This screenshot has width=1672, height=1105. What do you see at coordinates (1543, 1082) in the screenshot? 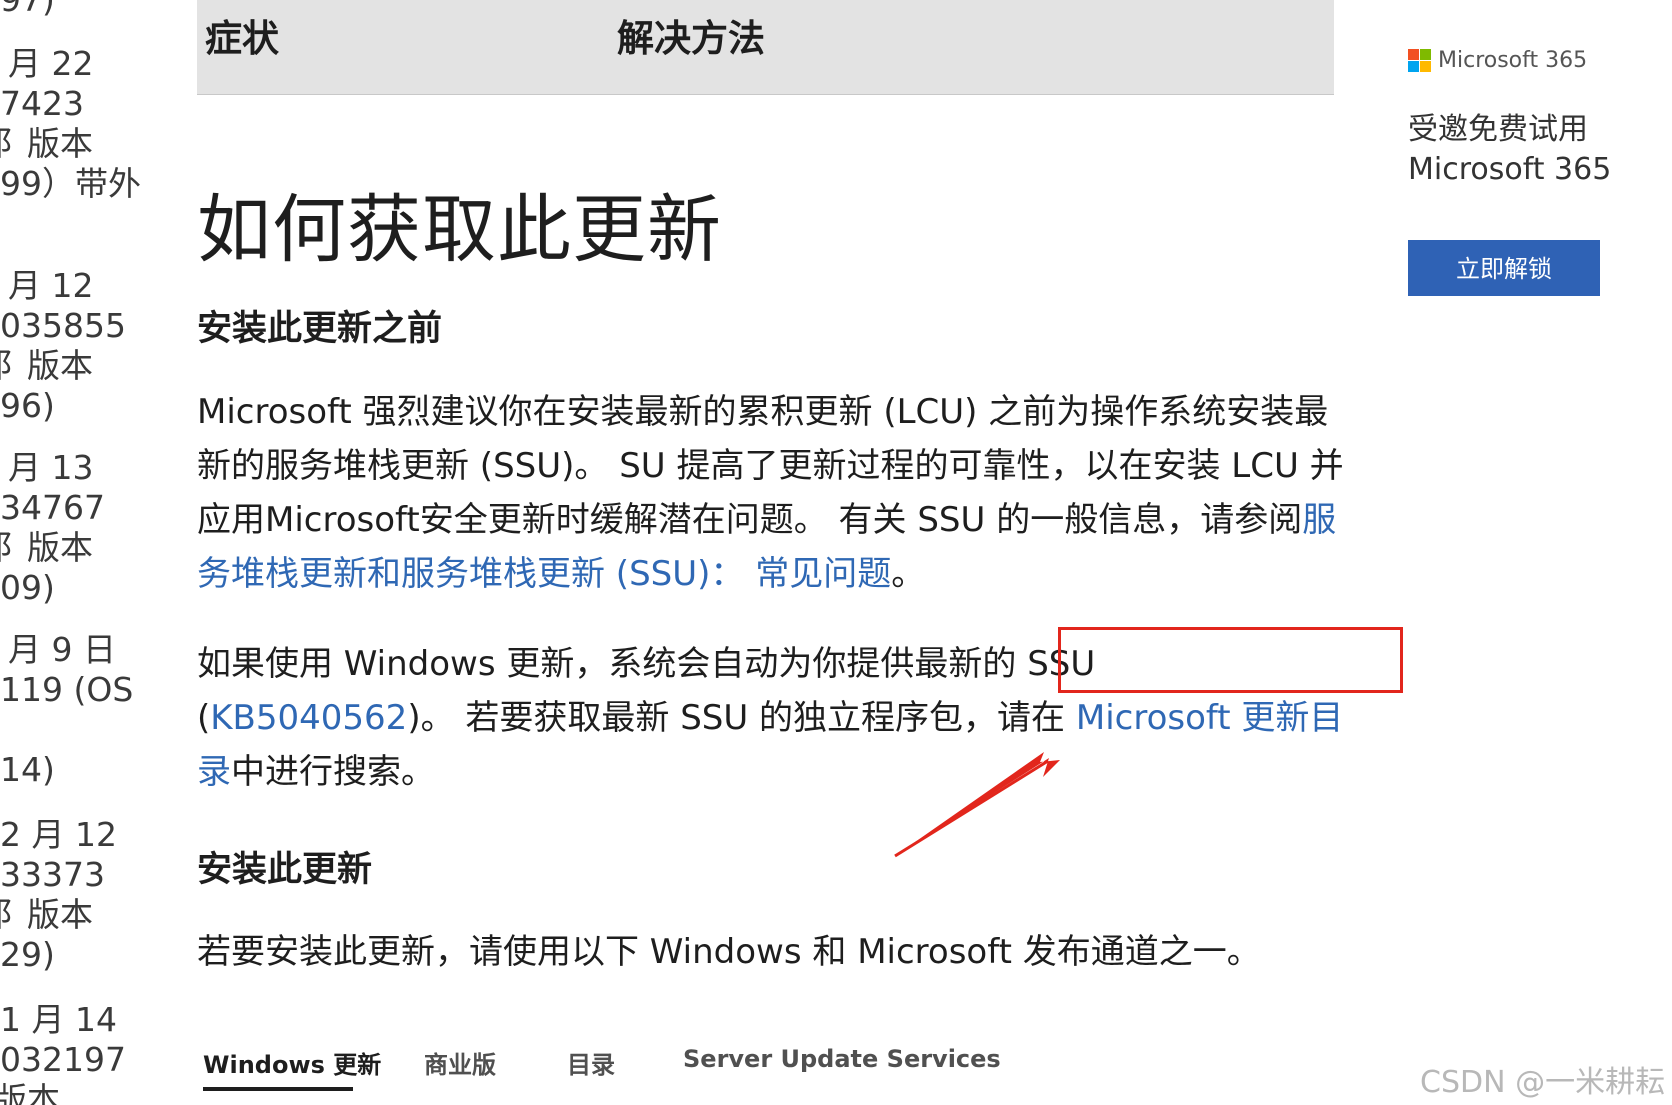
I see `watermark: CSDN @一米耕耘` at bounding box center [1543, 1082].